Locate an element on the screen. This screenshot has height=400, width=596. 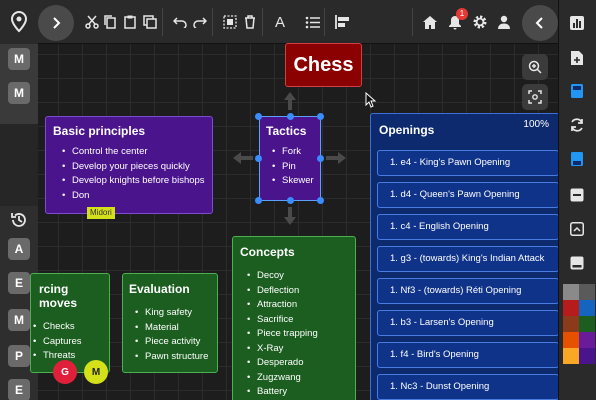
bulleted-list-icon is located at coordinates (312, 22).